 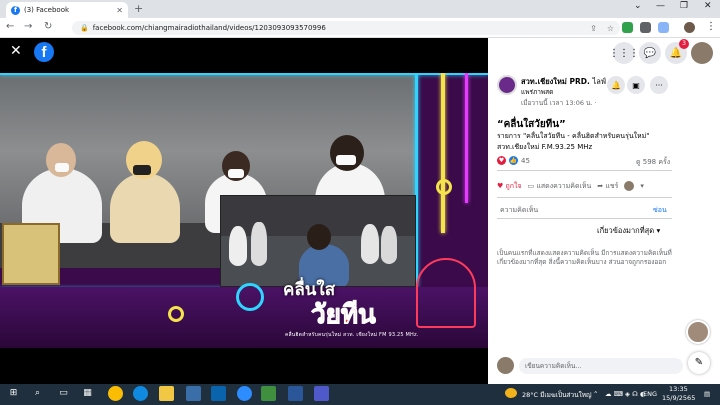 I want to click on profile-avatar, so click(x=689, y=27).